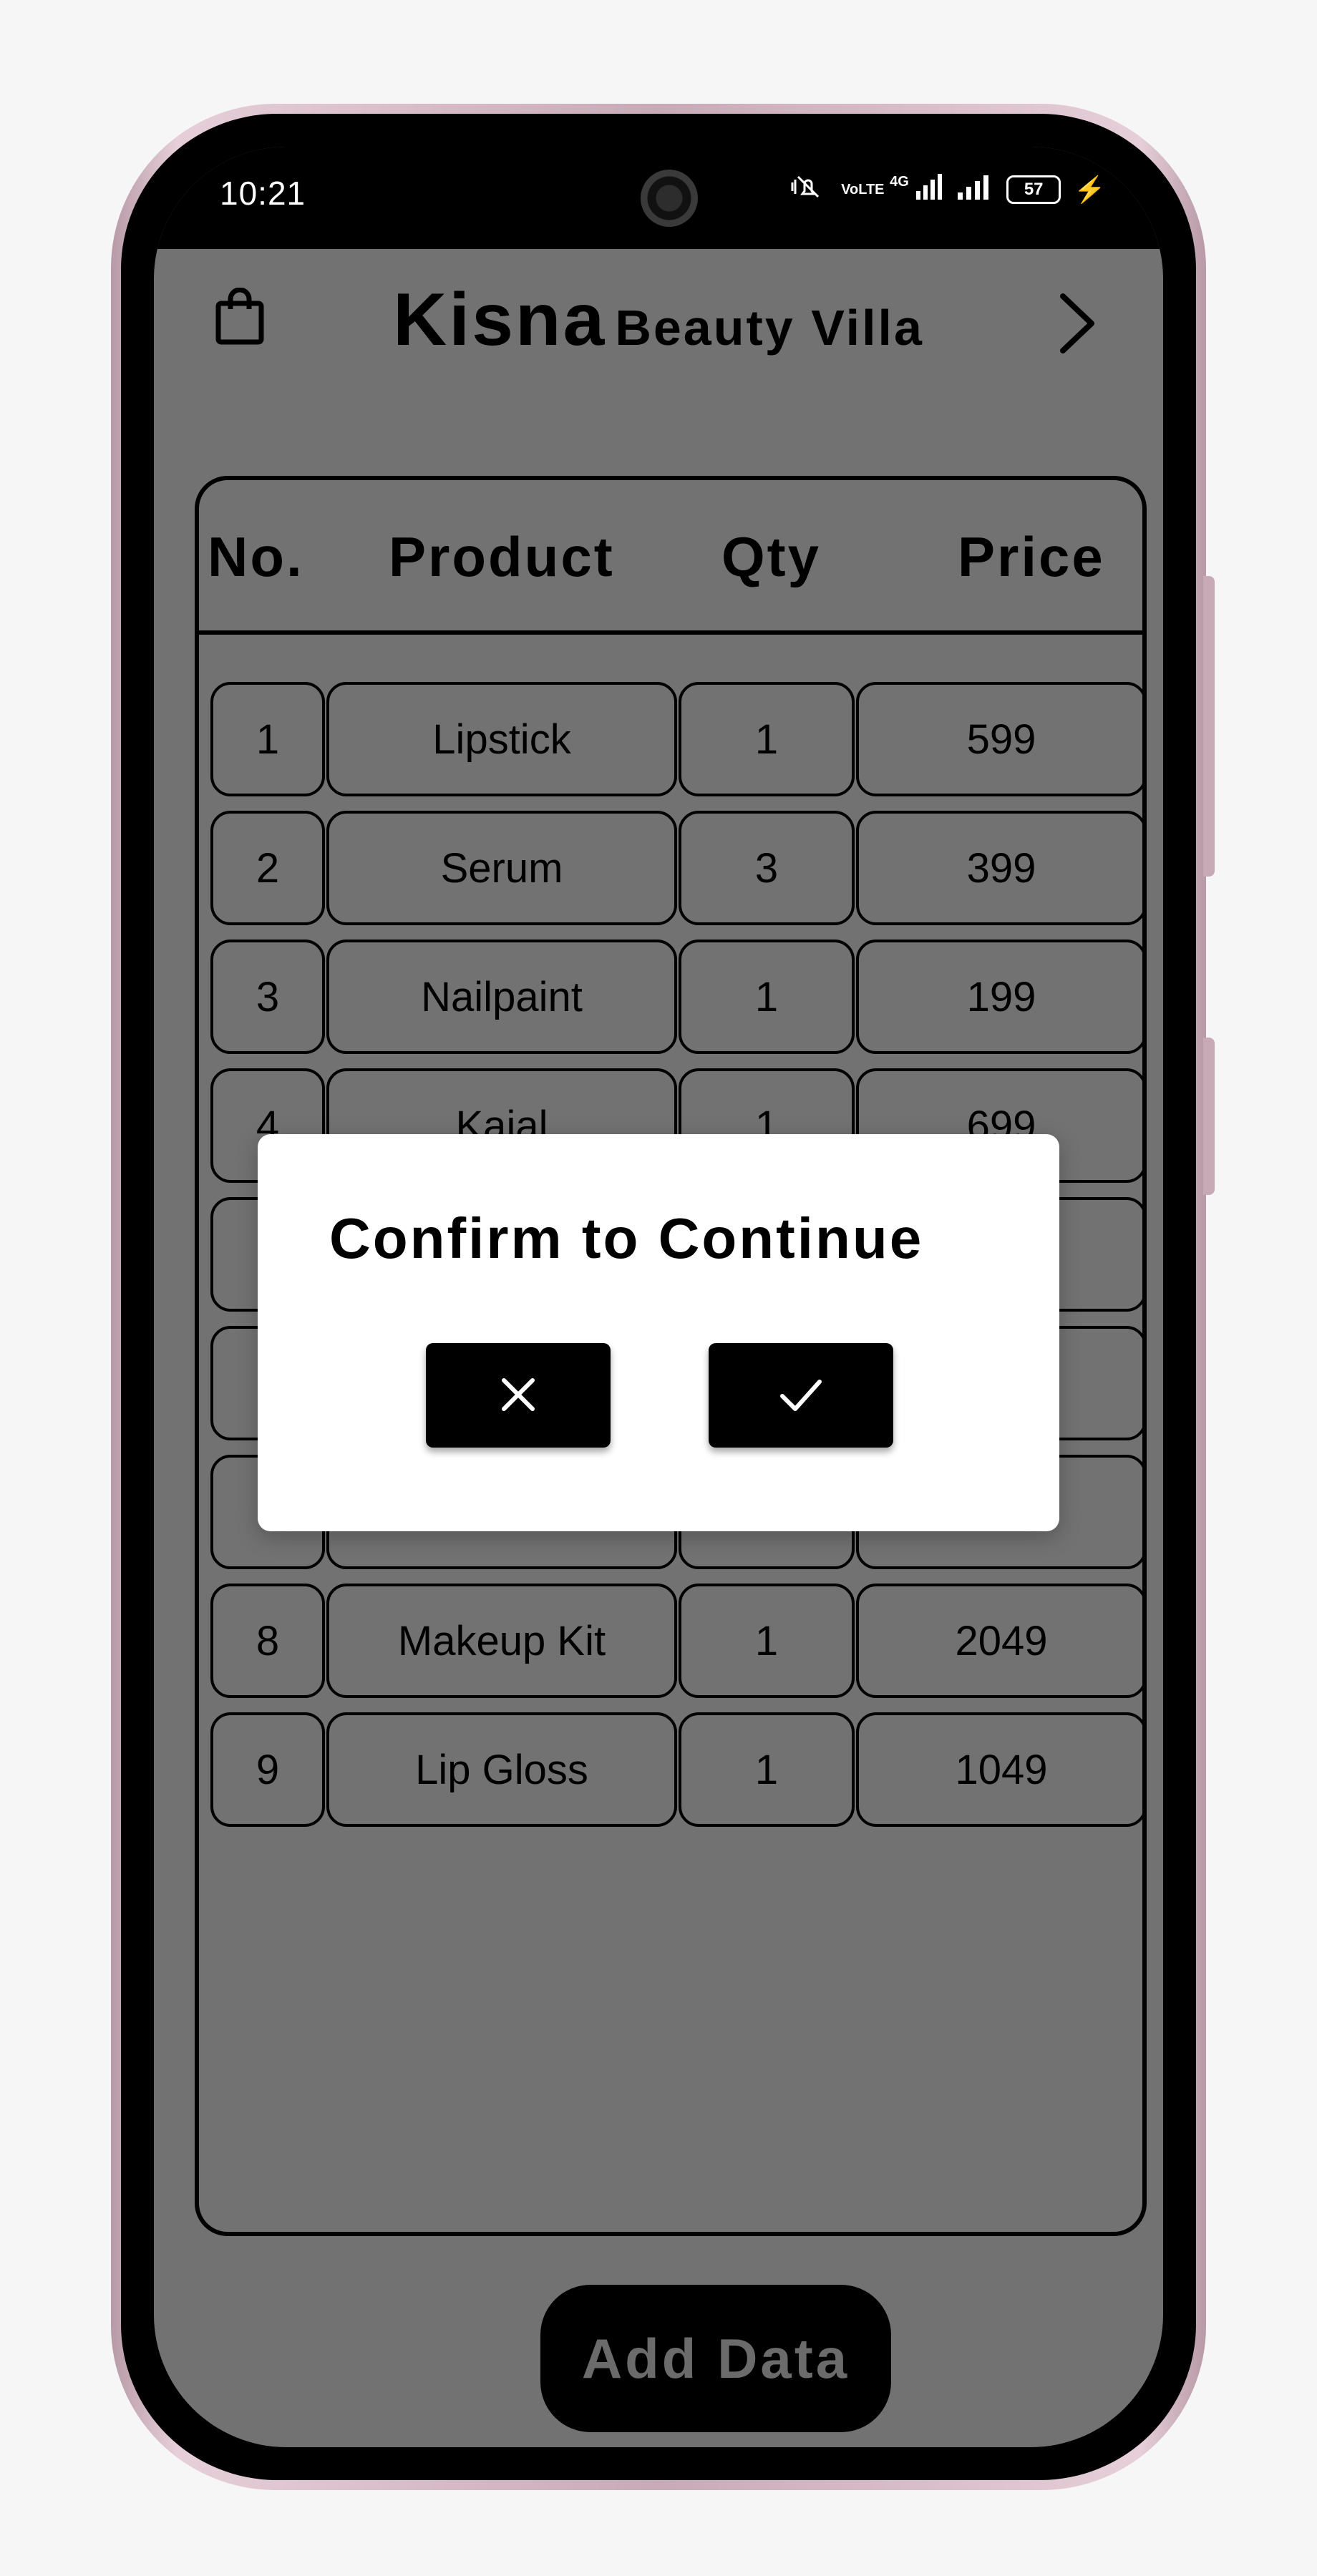 The width and height of the screenshot is (1317, 2576). Describe the element at coordinates (974, 189) in the screenshot. I see `signal-icon` at that location.